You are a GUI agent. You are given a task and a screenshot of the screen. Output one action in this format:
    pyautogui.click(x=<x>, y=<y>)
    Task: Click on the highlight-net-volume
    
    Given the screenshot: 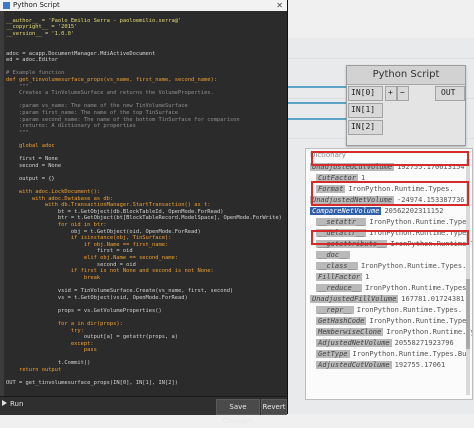 What is the action you would take?
    pyautogui.click(x=390, y=193)
    